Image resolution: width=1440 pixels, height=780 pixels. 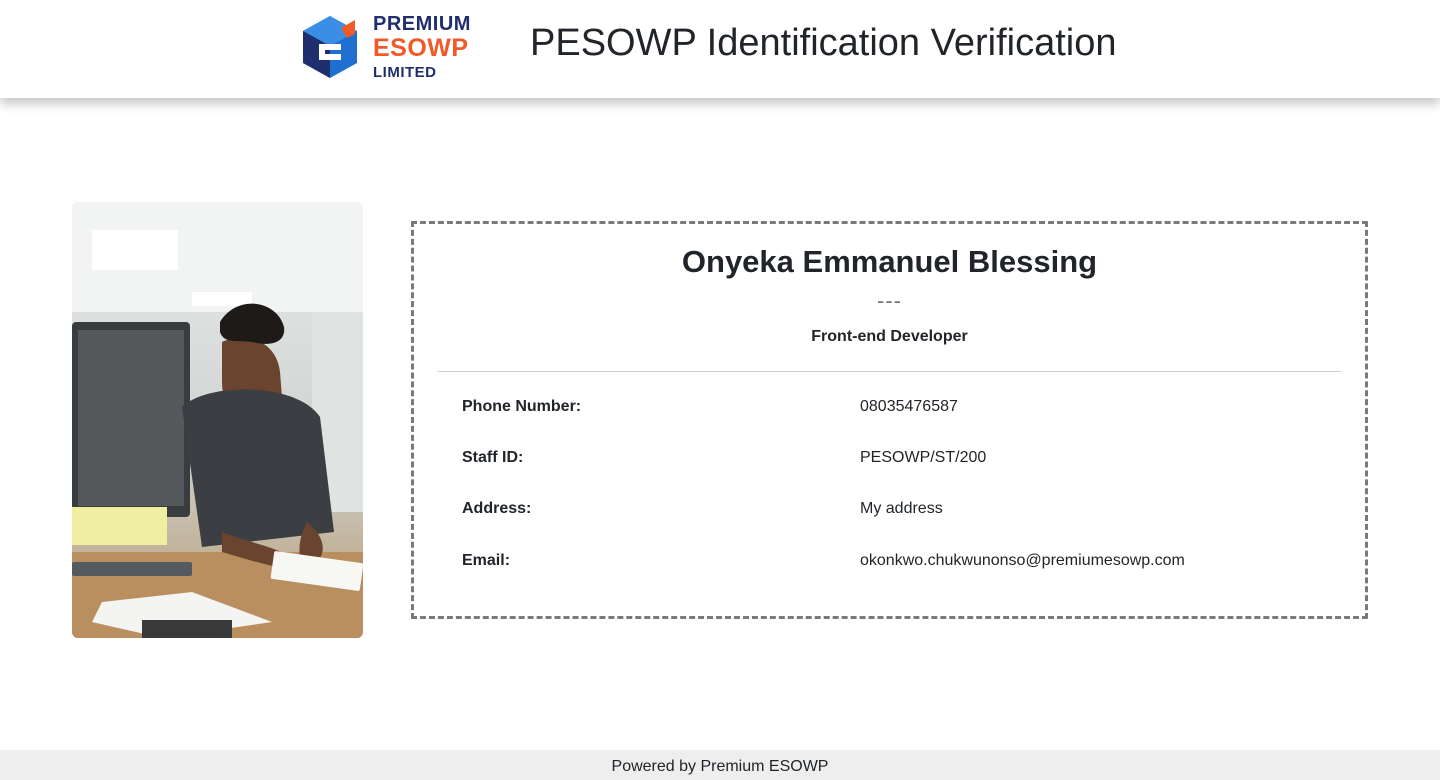 What do you see at coordinates (909, 406) in the screenshot?
I see `phone-value: 08035476587` at bounding box center [909, 406].